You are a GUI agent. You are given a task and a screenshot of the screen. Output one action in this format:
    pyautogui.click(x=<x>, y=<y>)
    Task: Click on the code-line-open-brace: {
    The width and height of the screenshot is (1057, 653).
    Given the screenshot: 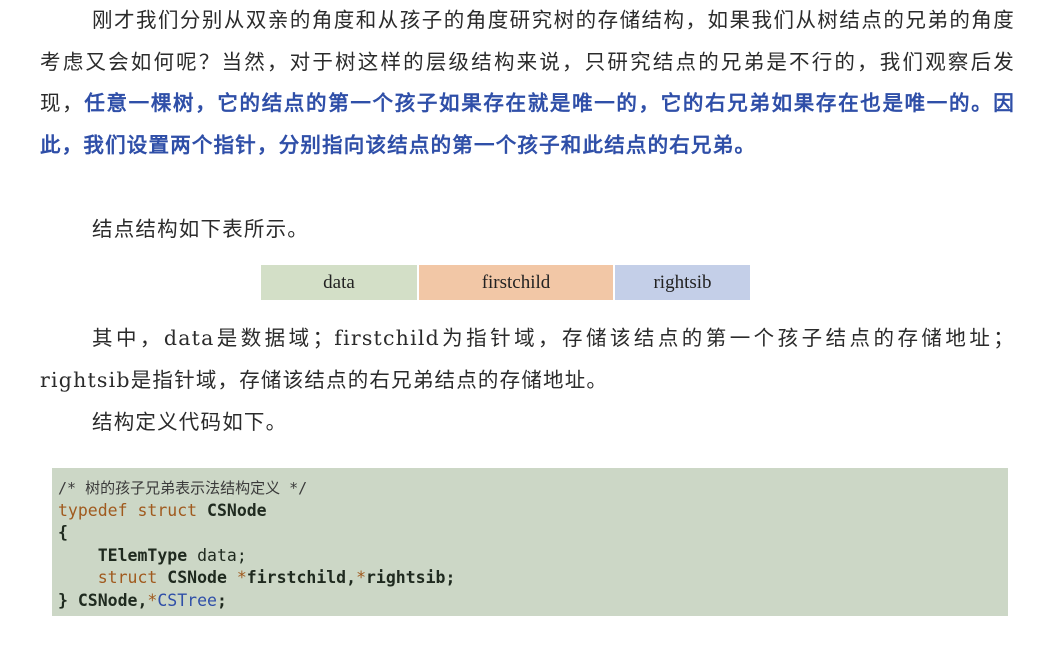 What is the action you would take?
    pyautogui.click(x=530, y=533)
    